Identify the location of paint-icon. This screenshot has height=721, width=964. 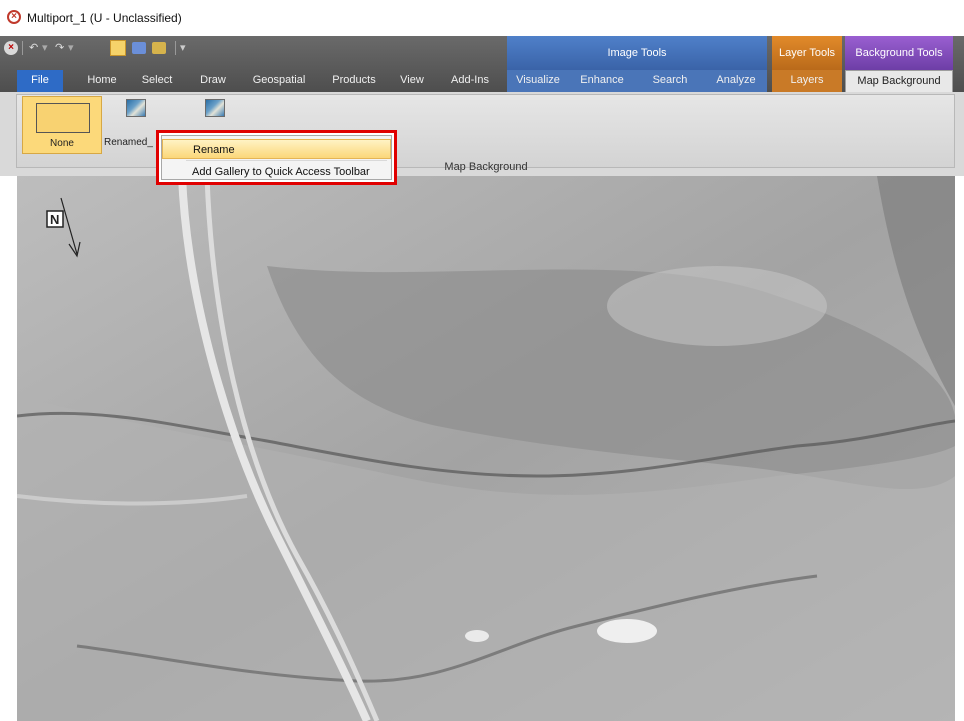
(159, 48).